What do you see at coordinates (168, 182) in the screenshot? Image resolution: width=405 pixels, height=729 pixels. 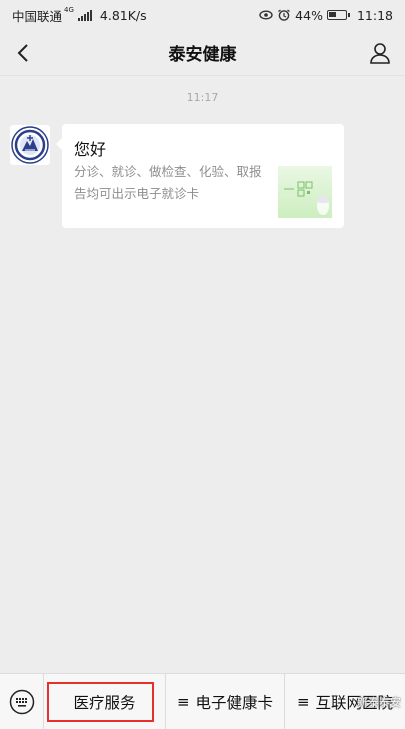 I see `message-description: 分诊、就诊、做检查、化验、取报告均可出示电子就诊卡` at bounding box center [168, 182].